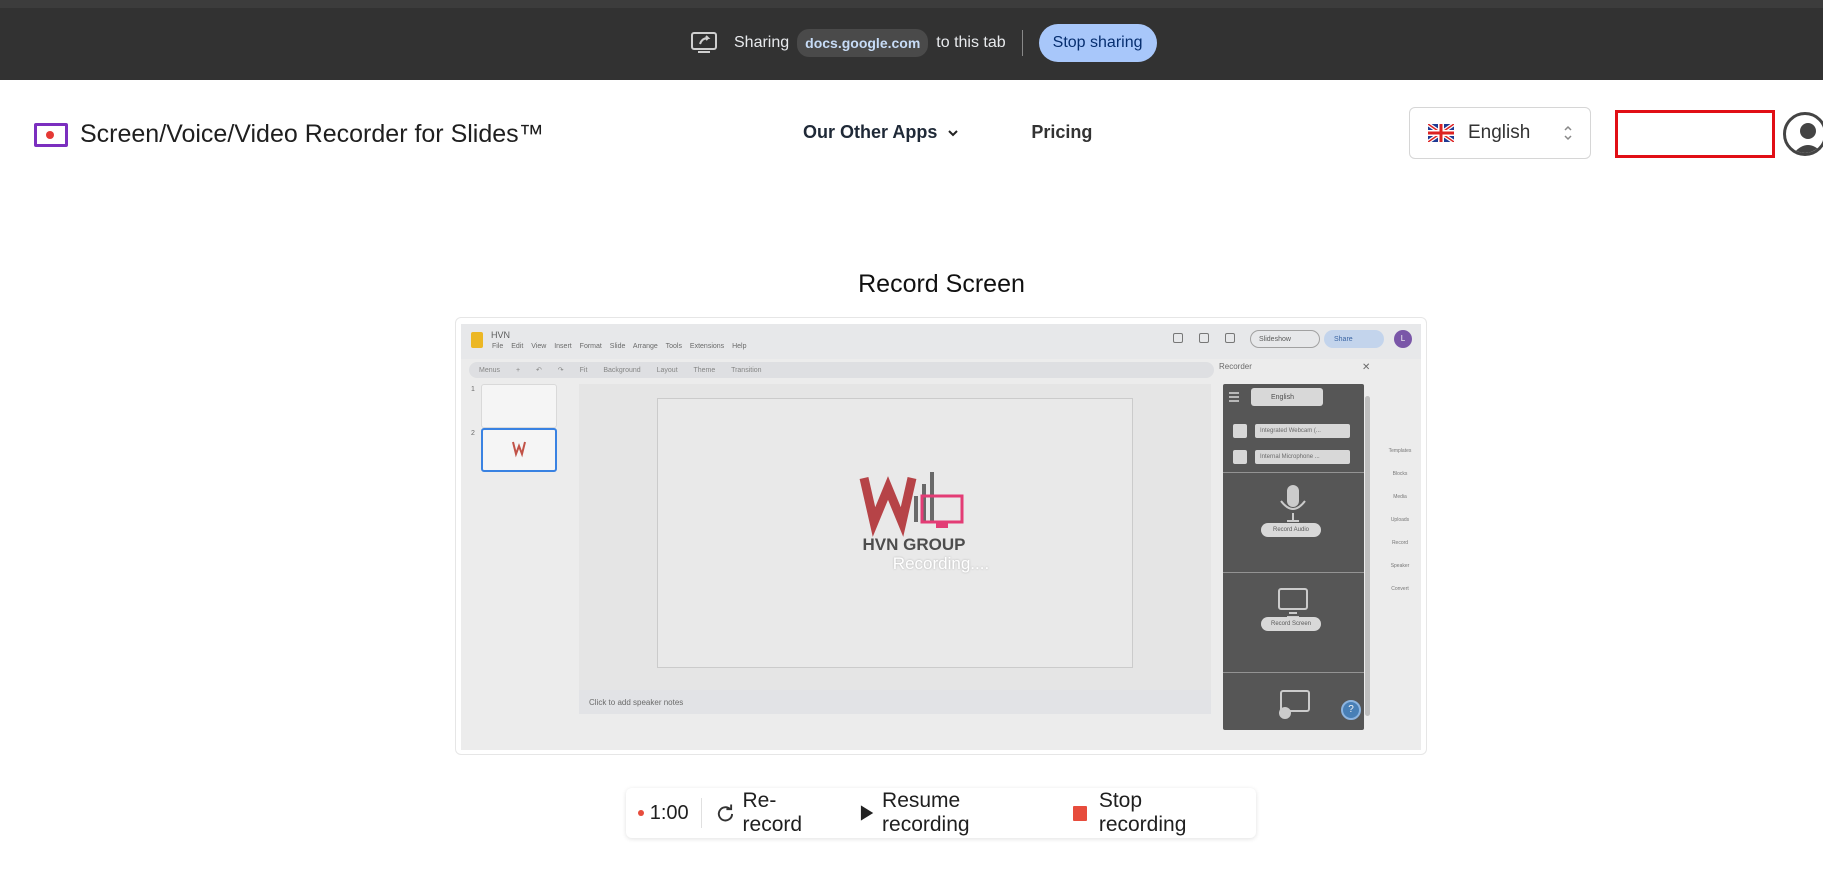  I want to click on recorder-logo-icon, so click(51, 134).